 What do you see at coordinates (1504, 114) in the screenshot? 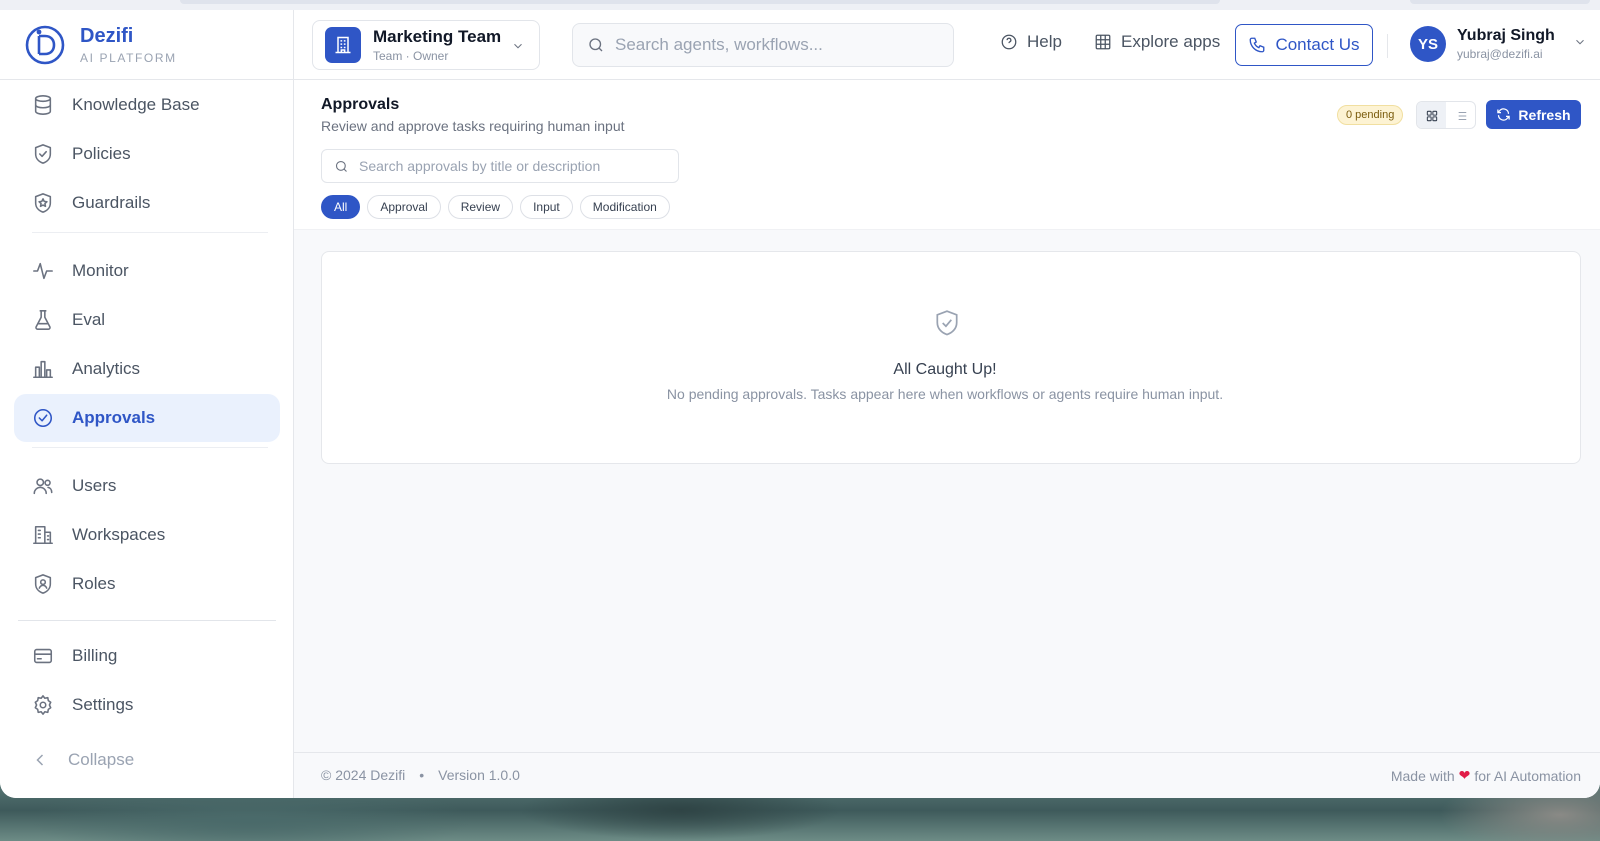
I see `refresh-icon` at bounding box center [1504, 114].